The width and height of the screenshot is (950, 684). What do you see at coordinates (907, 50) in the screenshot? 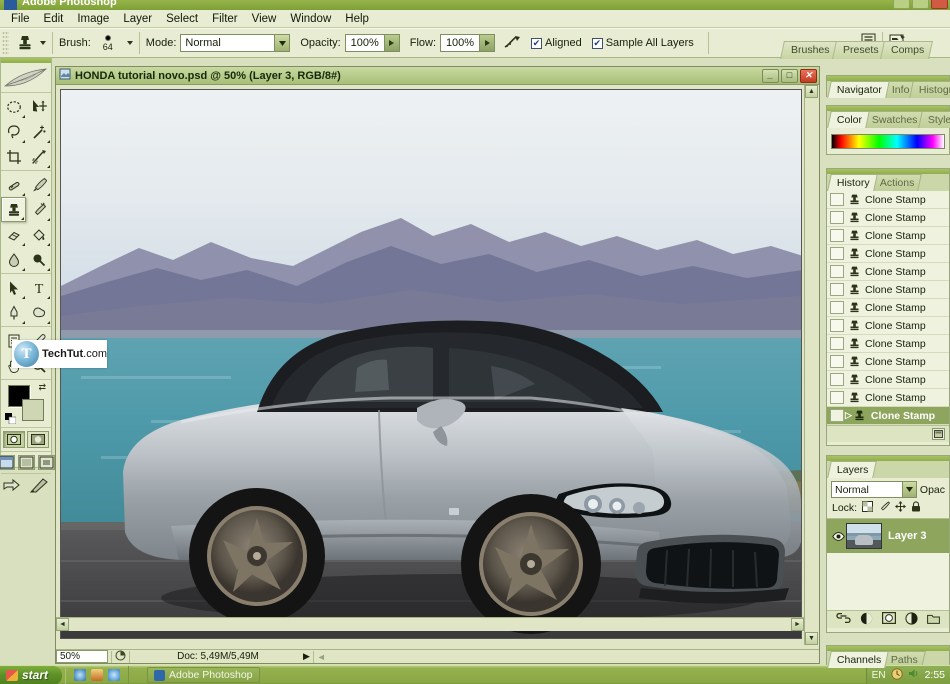
I see `palette-well-tab-comps: Comps` at bounding box center [907, 50].